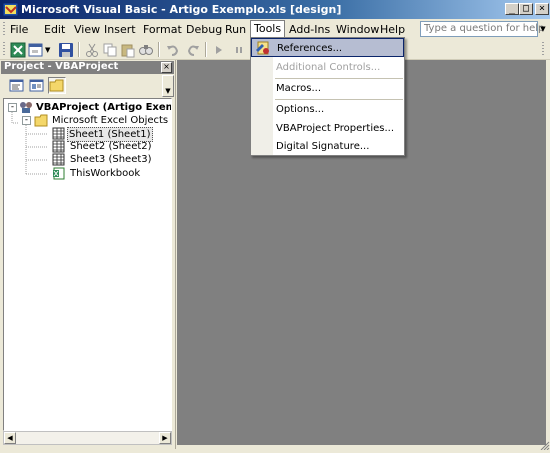 Image resolution: width=550 pixels, height=453 pixels. Describe the element at coordinates (87, 134) in the screenshot. I see `tree-item-sheet1: Sheet1 (Sheet1)` at that location.